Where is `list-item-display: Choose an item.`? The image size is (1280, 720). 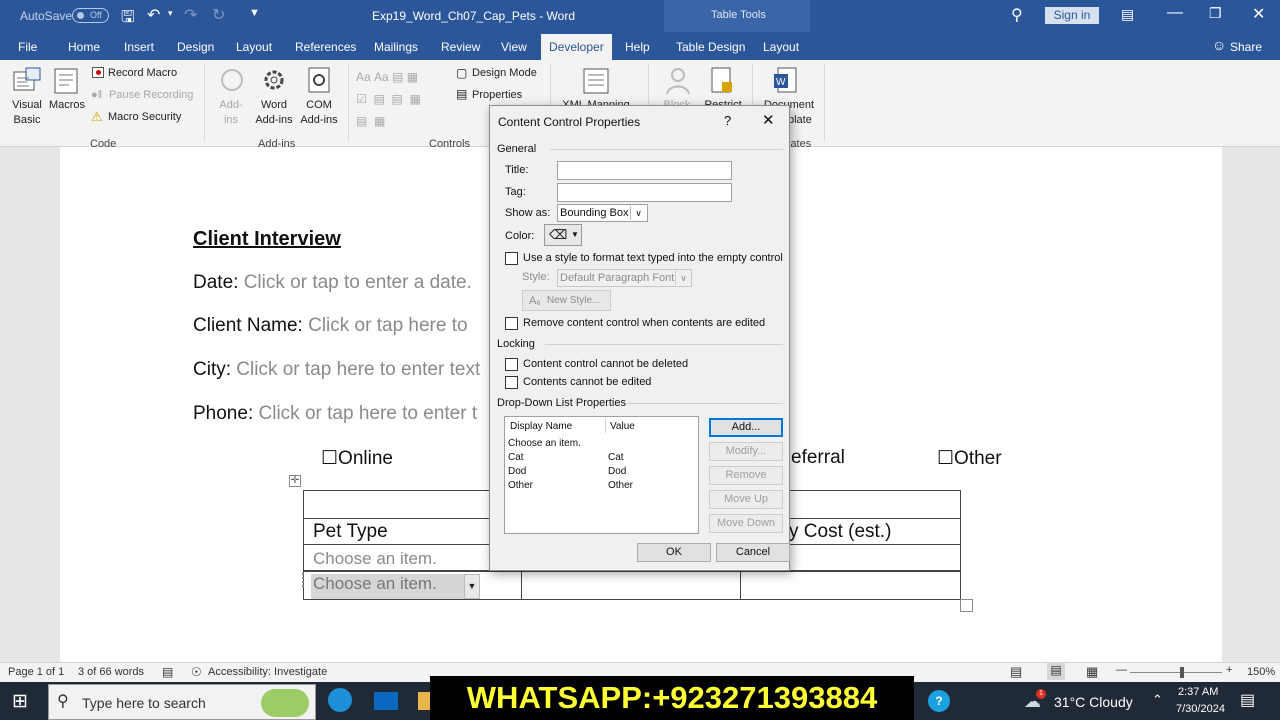 list-item-display: Choose an item. is located at coordinates (544, 443).